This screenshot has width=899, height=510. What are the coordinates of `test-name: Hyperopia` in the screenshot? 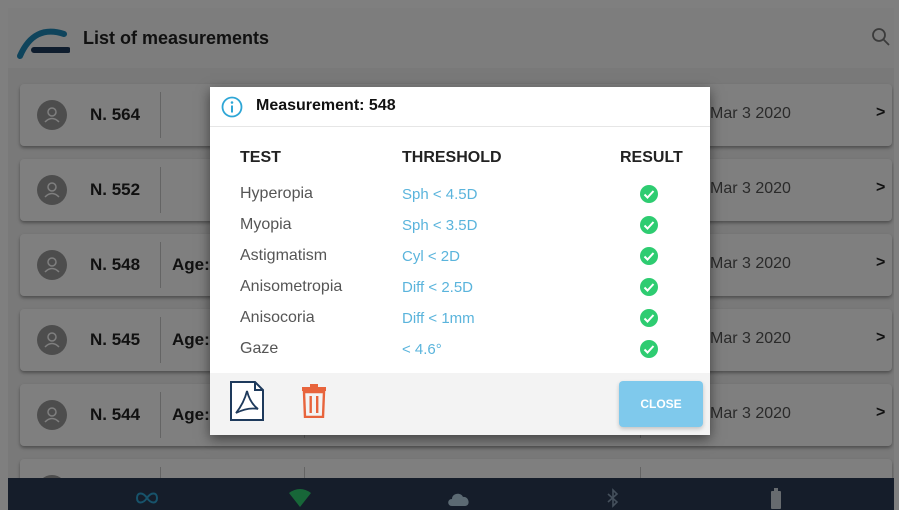 It's located at (276, 193).